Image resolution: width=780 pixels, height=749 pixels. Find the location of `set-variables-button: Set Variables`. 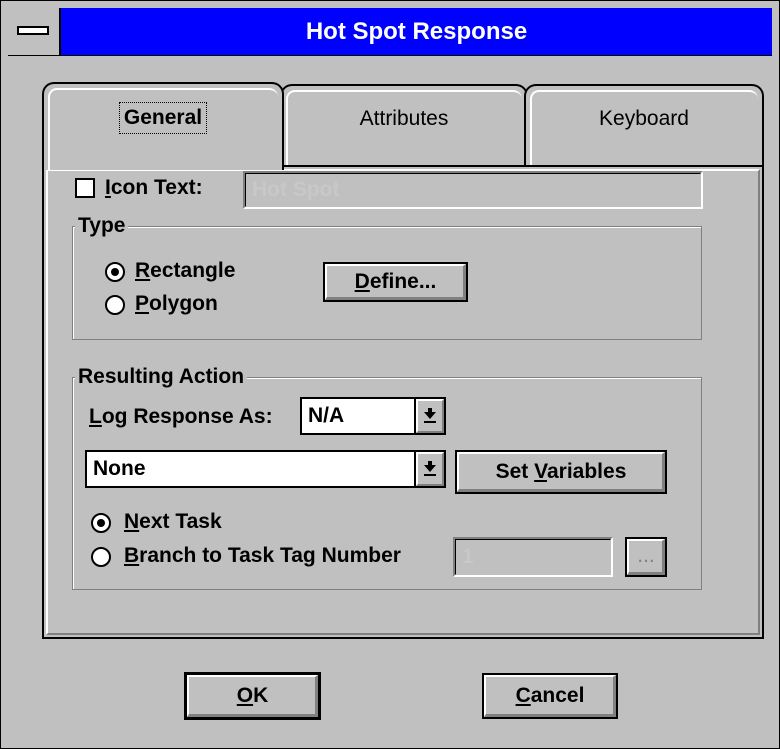

set-variables-button: Set Variables is located at coordinates (561, 472).